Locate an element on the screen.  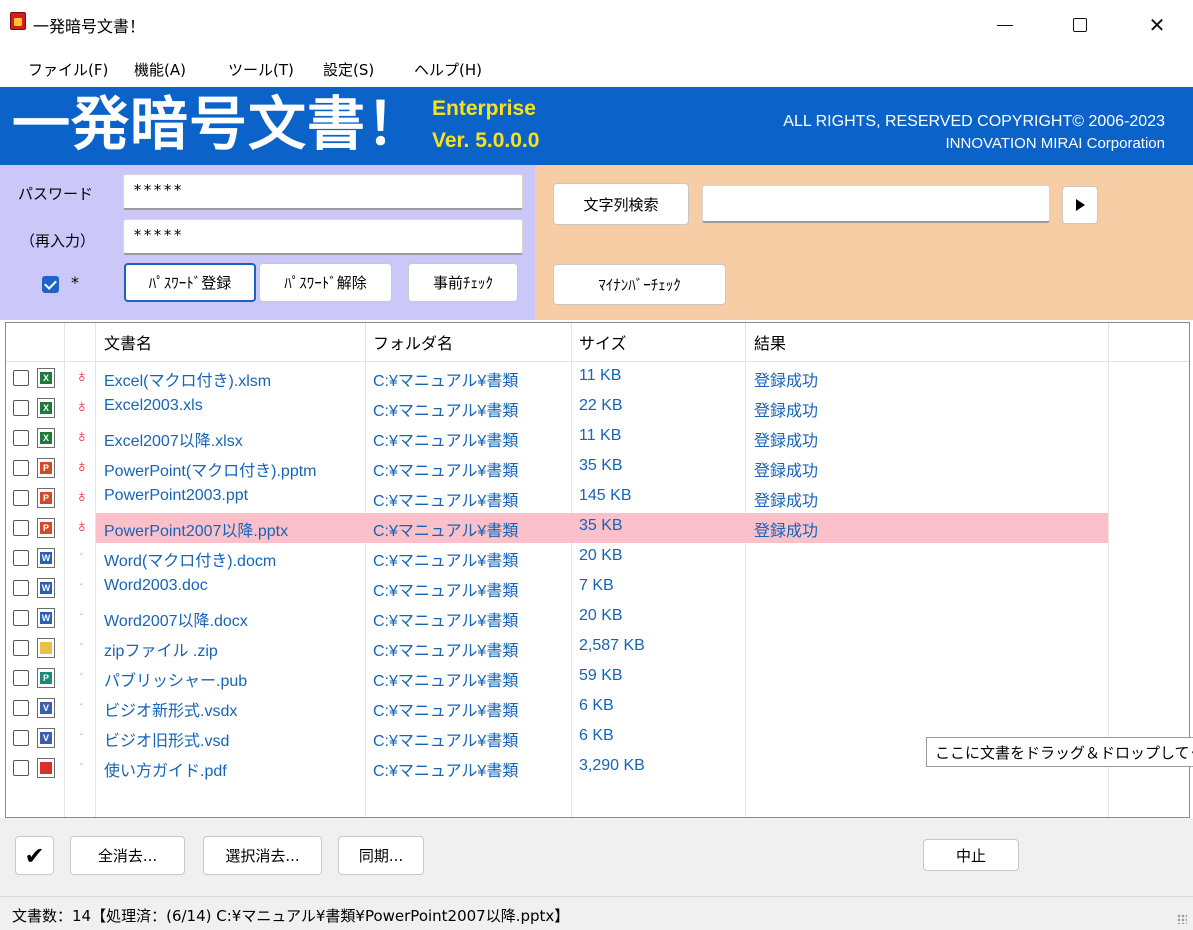
document-name-cell: PowerPoint2003.ppt is located at coordinates (176, 495).